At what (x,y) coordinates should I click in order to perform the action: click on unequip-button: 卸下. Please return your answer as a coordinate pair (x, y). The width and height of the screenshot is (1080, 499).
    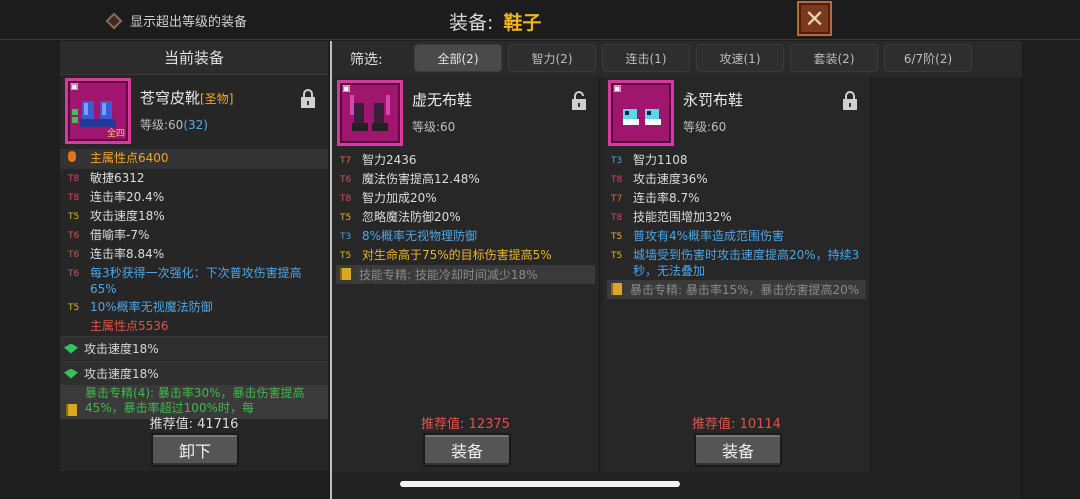
    Looking at the image, I should click on (195, 450).